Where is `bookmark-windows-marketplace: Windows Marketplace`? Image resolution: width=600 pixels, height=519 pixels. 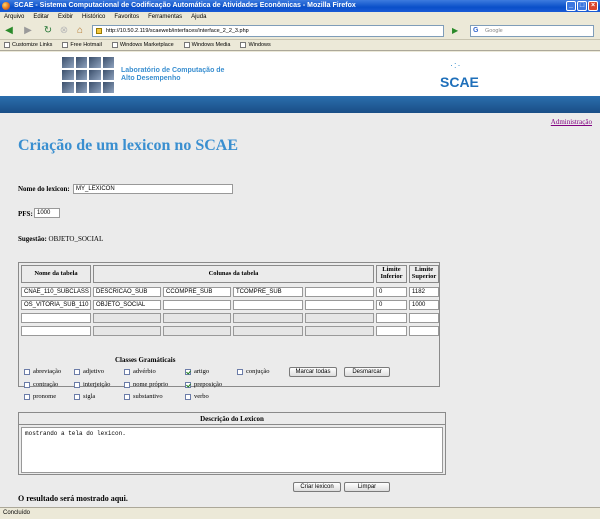
bookmark-windows-marketplace: Windows Marketplace is located at coordinates (142, 45).